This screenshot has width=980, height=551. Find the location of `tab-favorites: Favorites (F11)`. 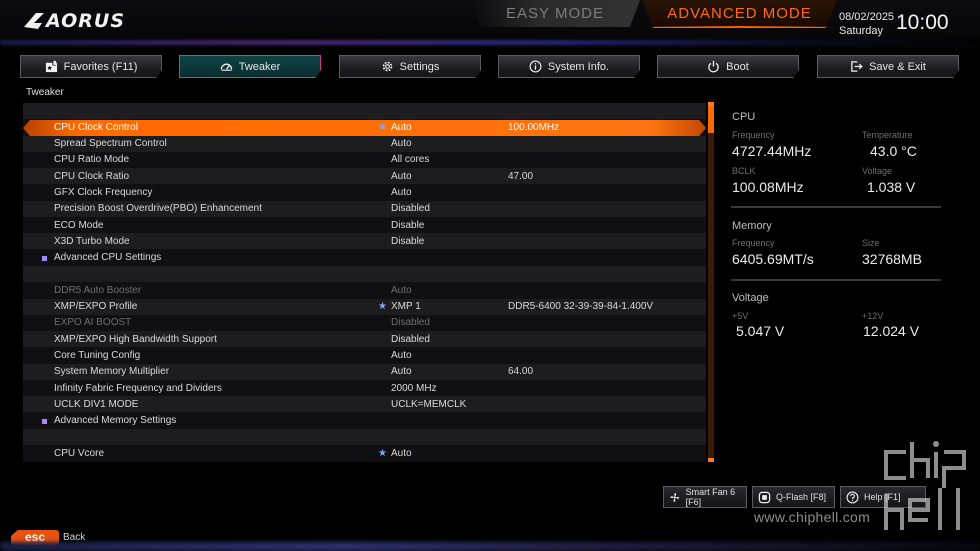

tab-favorites: Favorites (F11) is located at coordinates (91, 66).